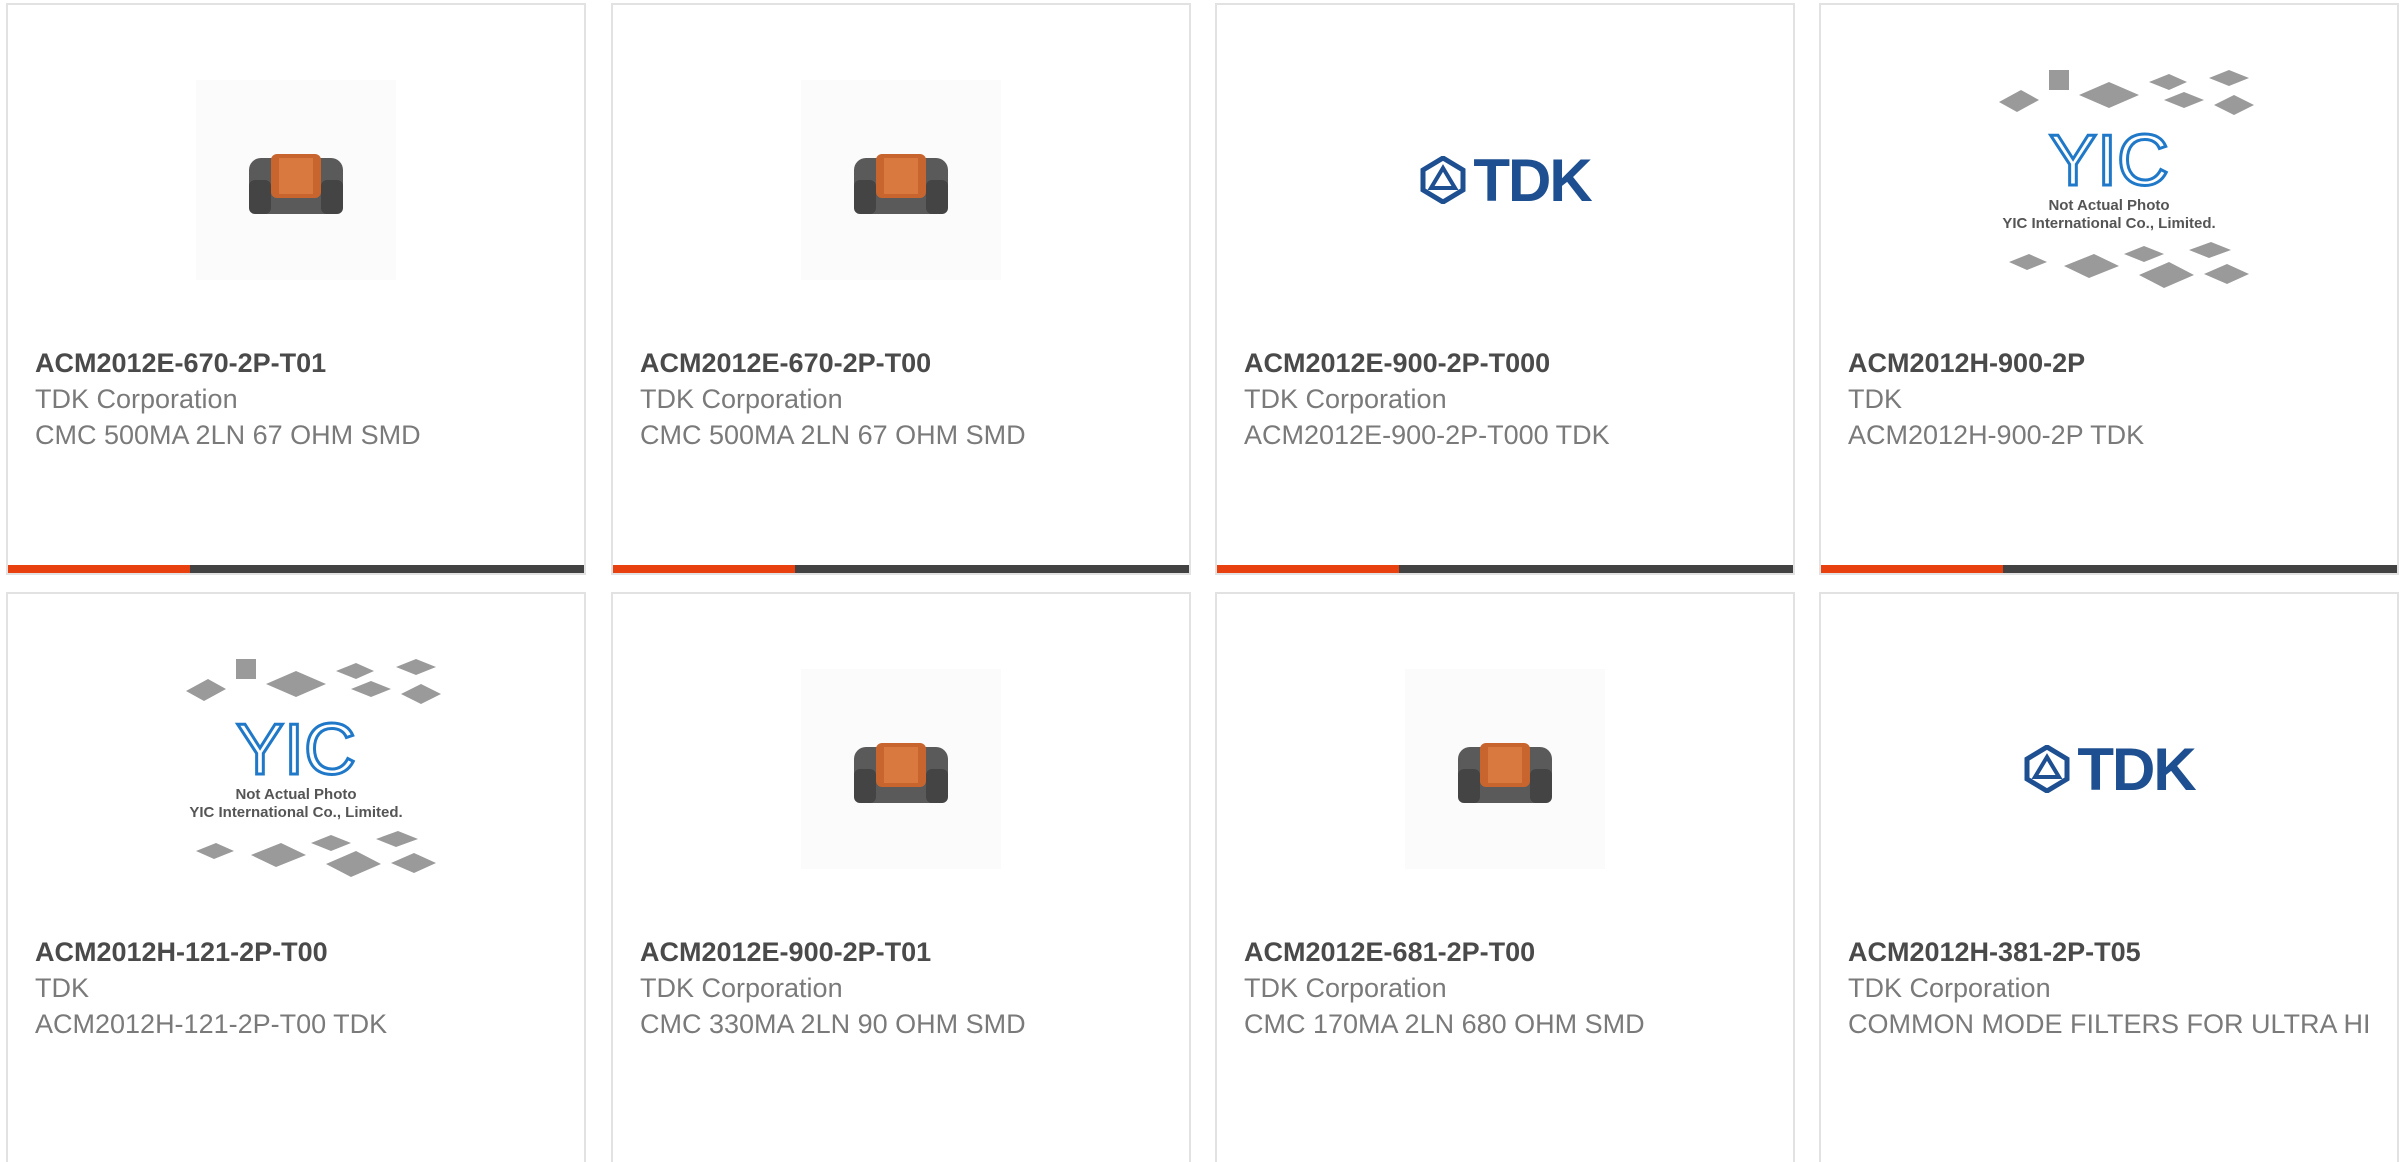 This screenshot has width=2400, height=1162. What do you see at coordinates (2109, 1024) in the screenshot?
I see `description: COMMON MODE FILTERS FOR ULTRA HI` at bounding box center [2109, 1024].